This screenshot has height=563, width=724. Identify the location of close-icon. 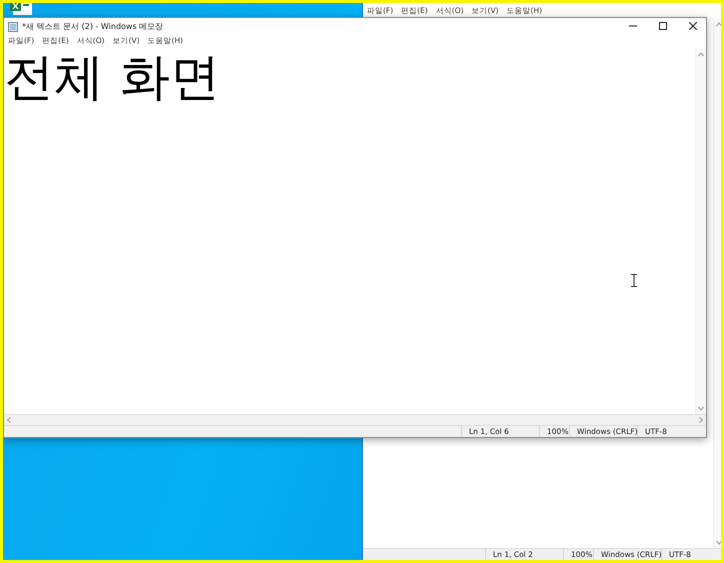
(693, 26).